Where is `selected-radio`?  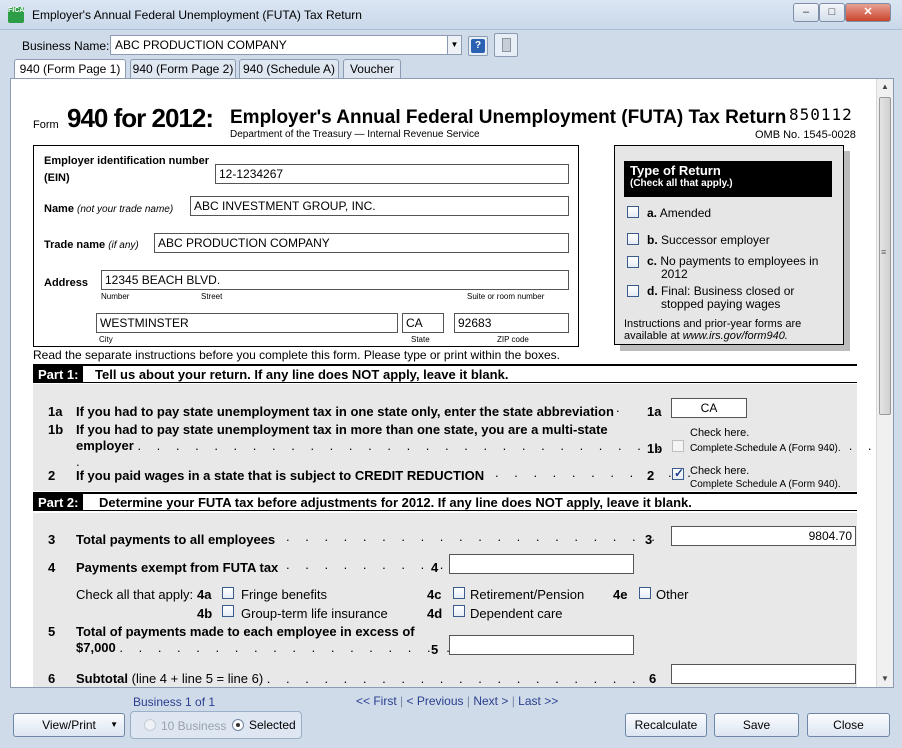
selected-radio is located at coordinates (238, 725).